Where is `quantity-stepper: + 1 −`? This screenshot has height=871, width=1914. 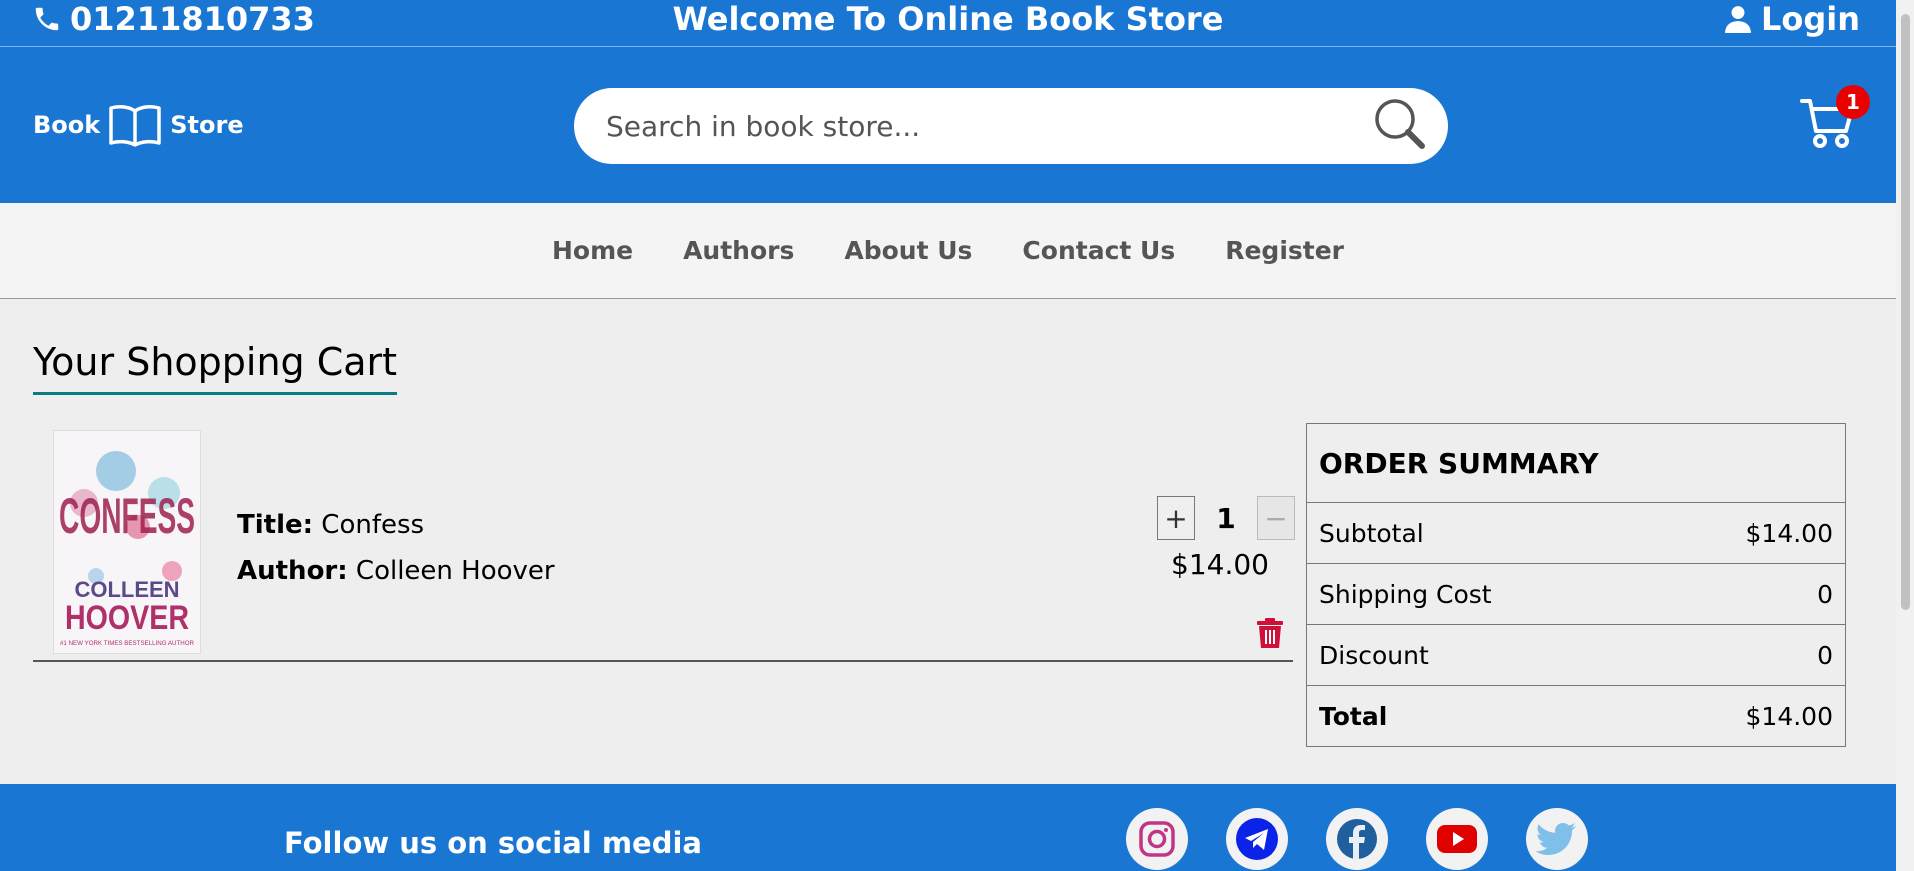
quantity-stepper: + 1 − is located at coordinates (1226, 518).